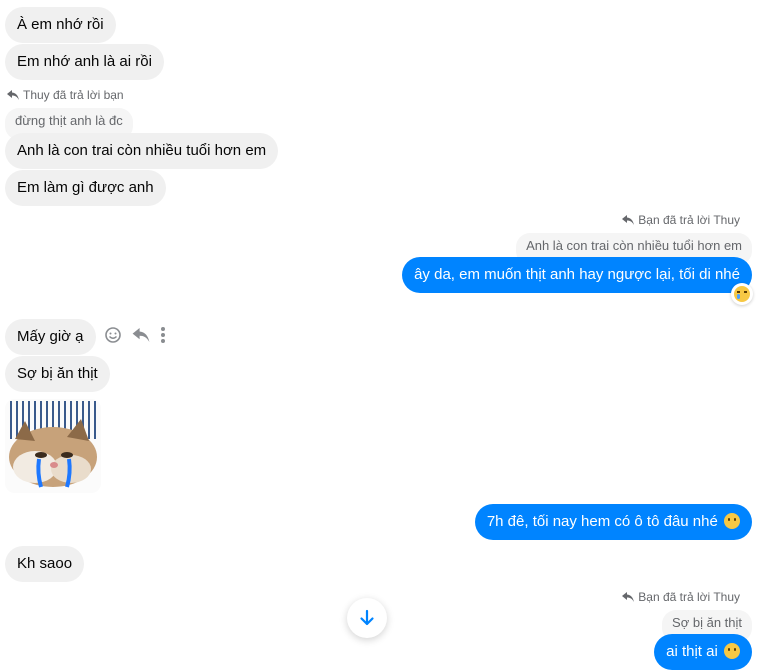 Image resolution: width=760 pixels, height=670 pixels. I want to click on message-text: Mấy giờ ạ, so click(50, 336).